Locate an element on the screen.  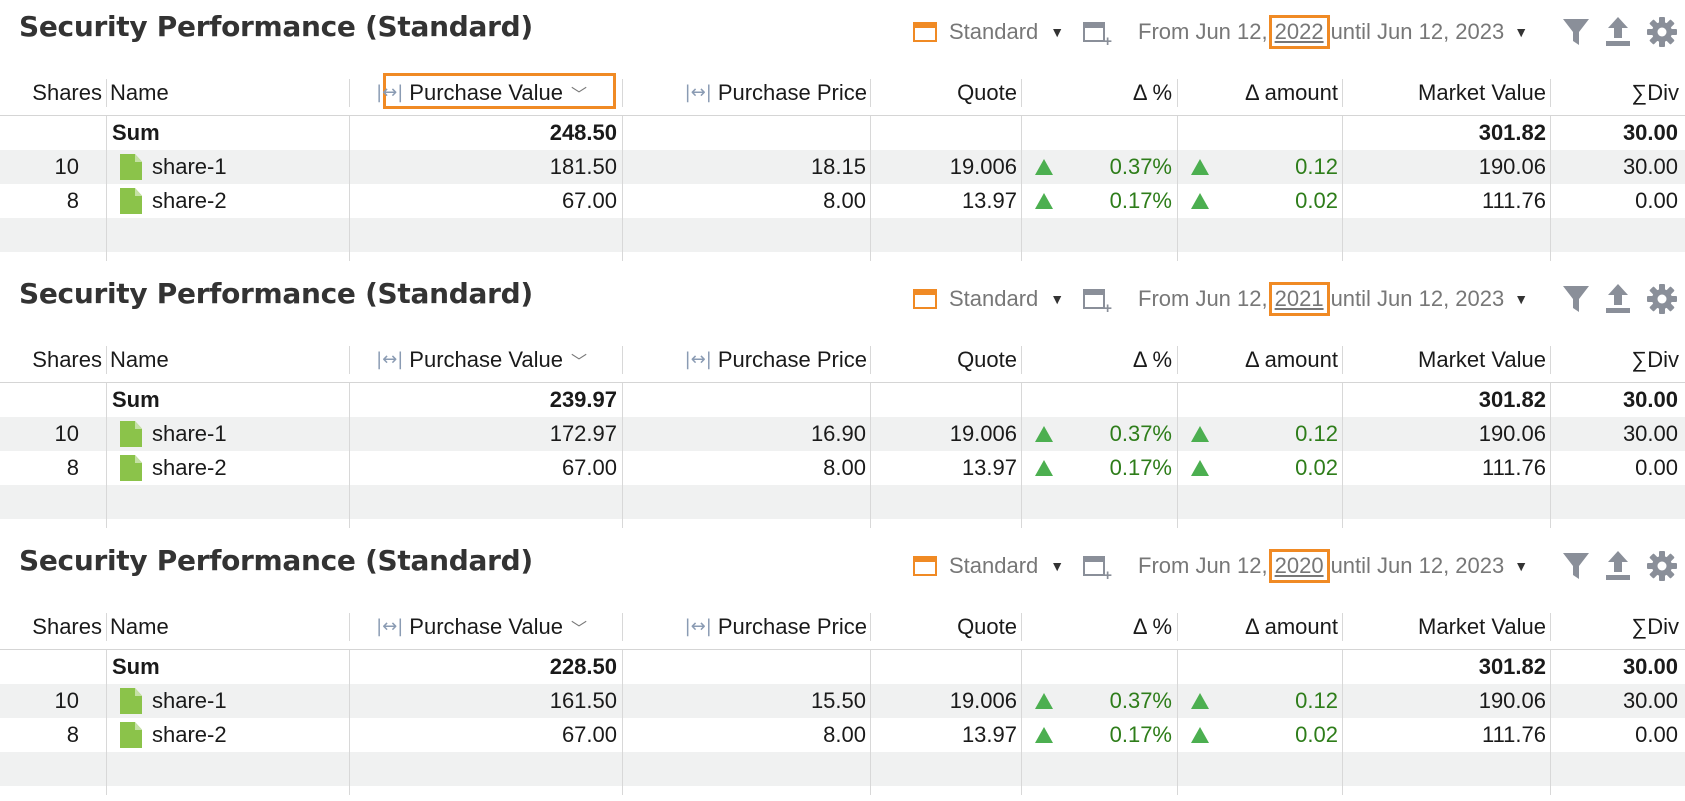
sum-row: Sum 239.97 301.82 30.00 is located at coordinates (842, 400).